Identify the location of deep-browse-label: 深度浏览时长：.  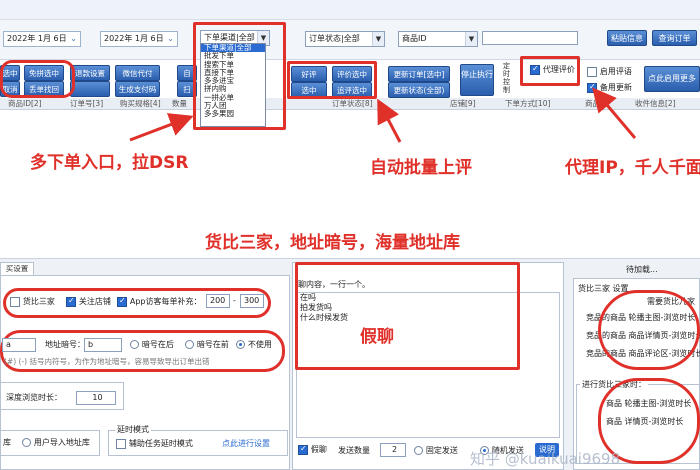
(34, 397).